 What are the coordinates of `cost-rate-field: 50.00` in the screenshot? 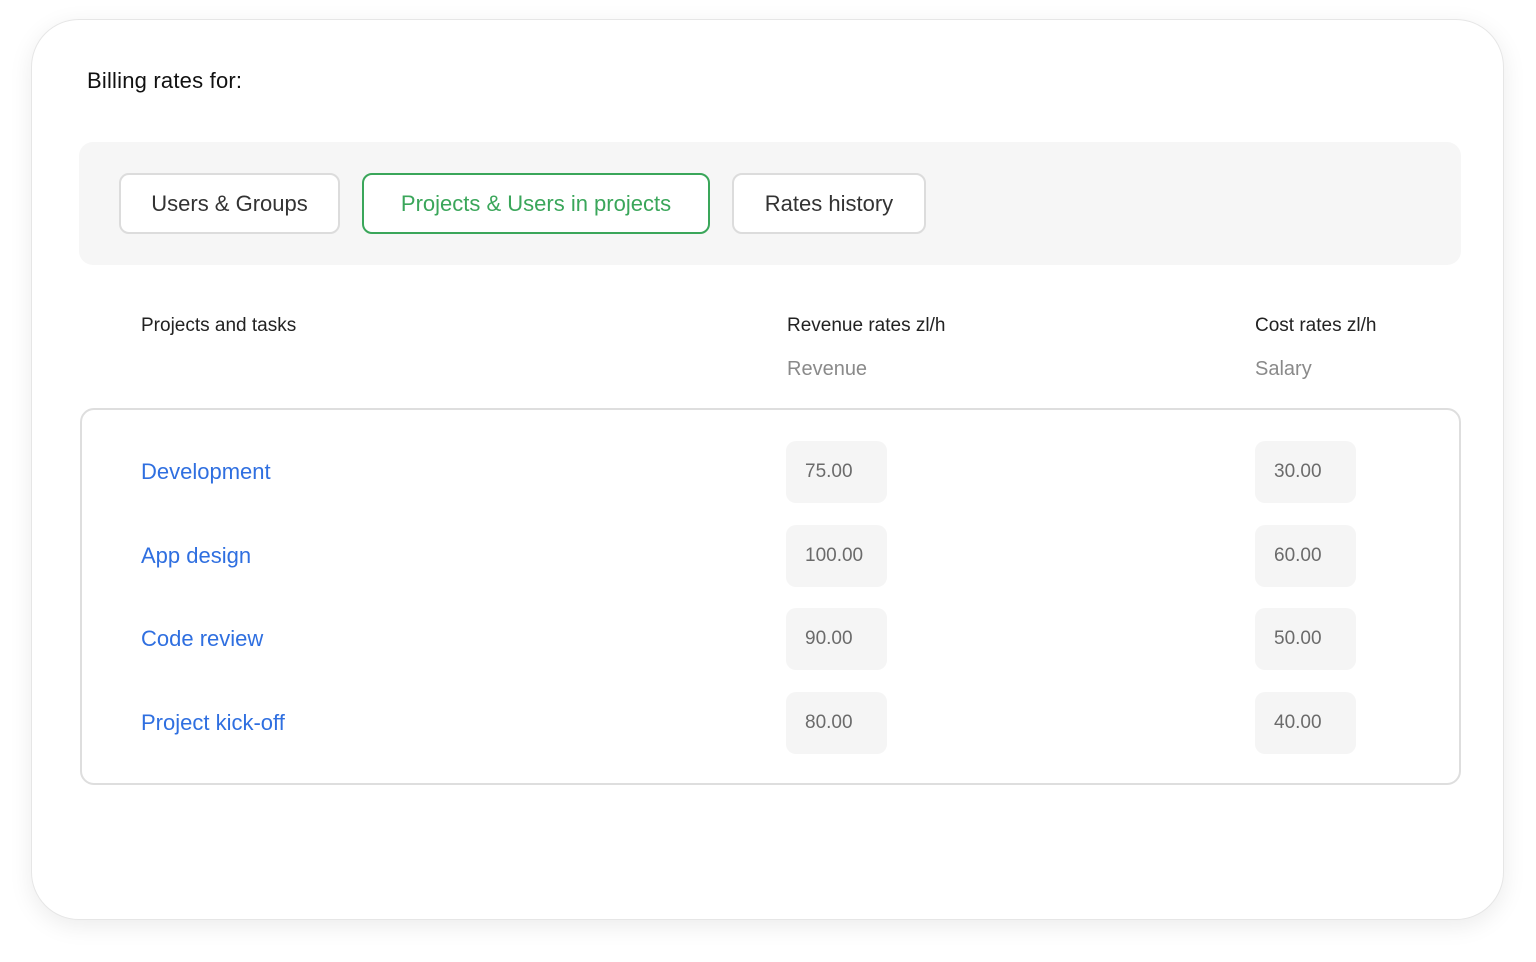 It's located at (1305, 639).